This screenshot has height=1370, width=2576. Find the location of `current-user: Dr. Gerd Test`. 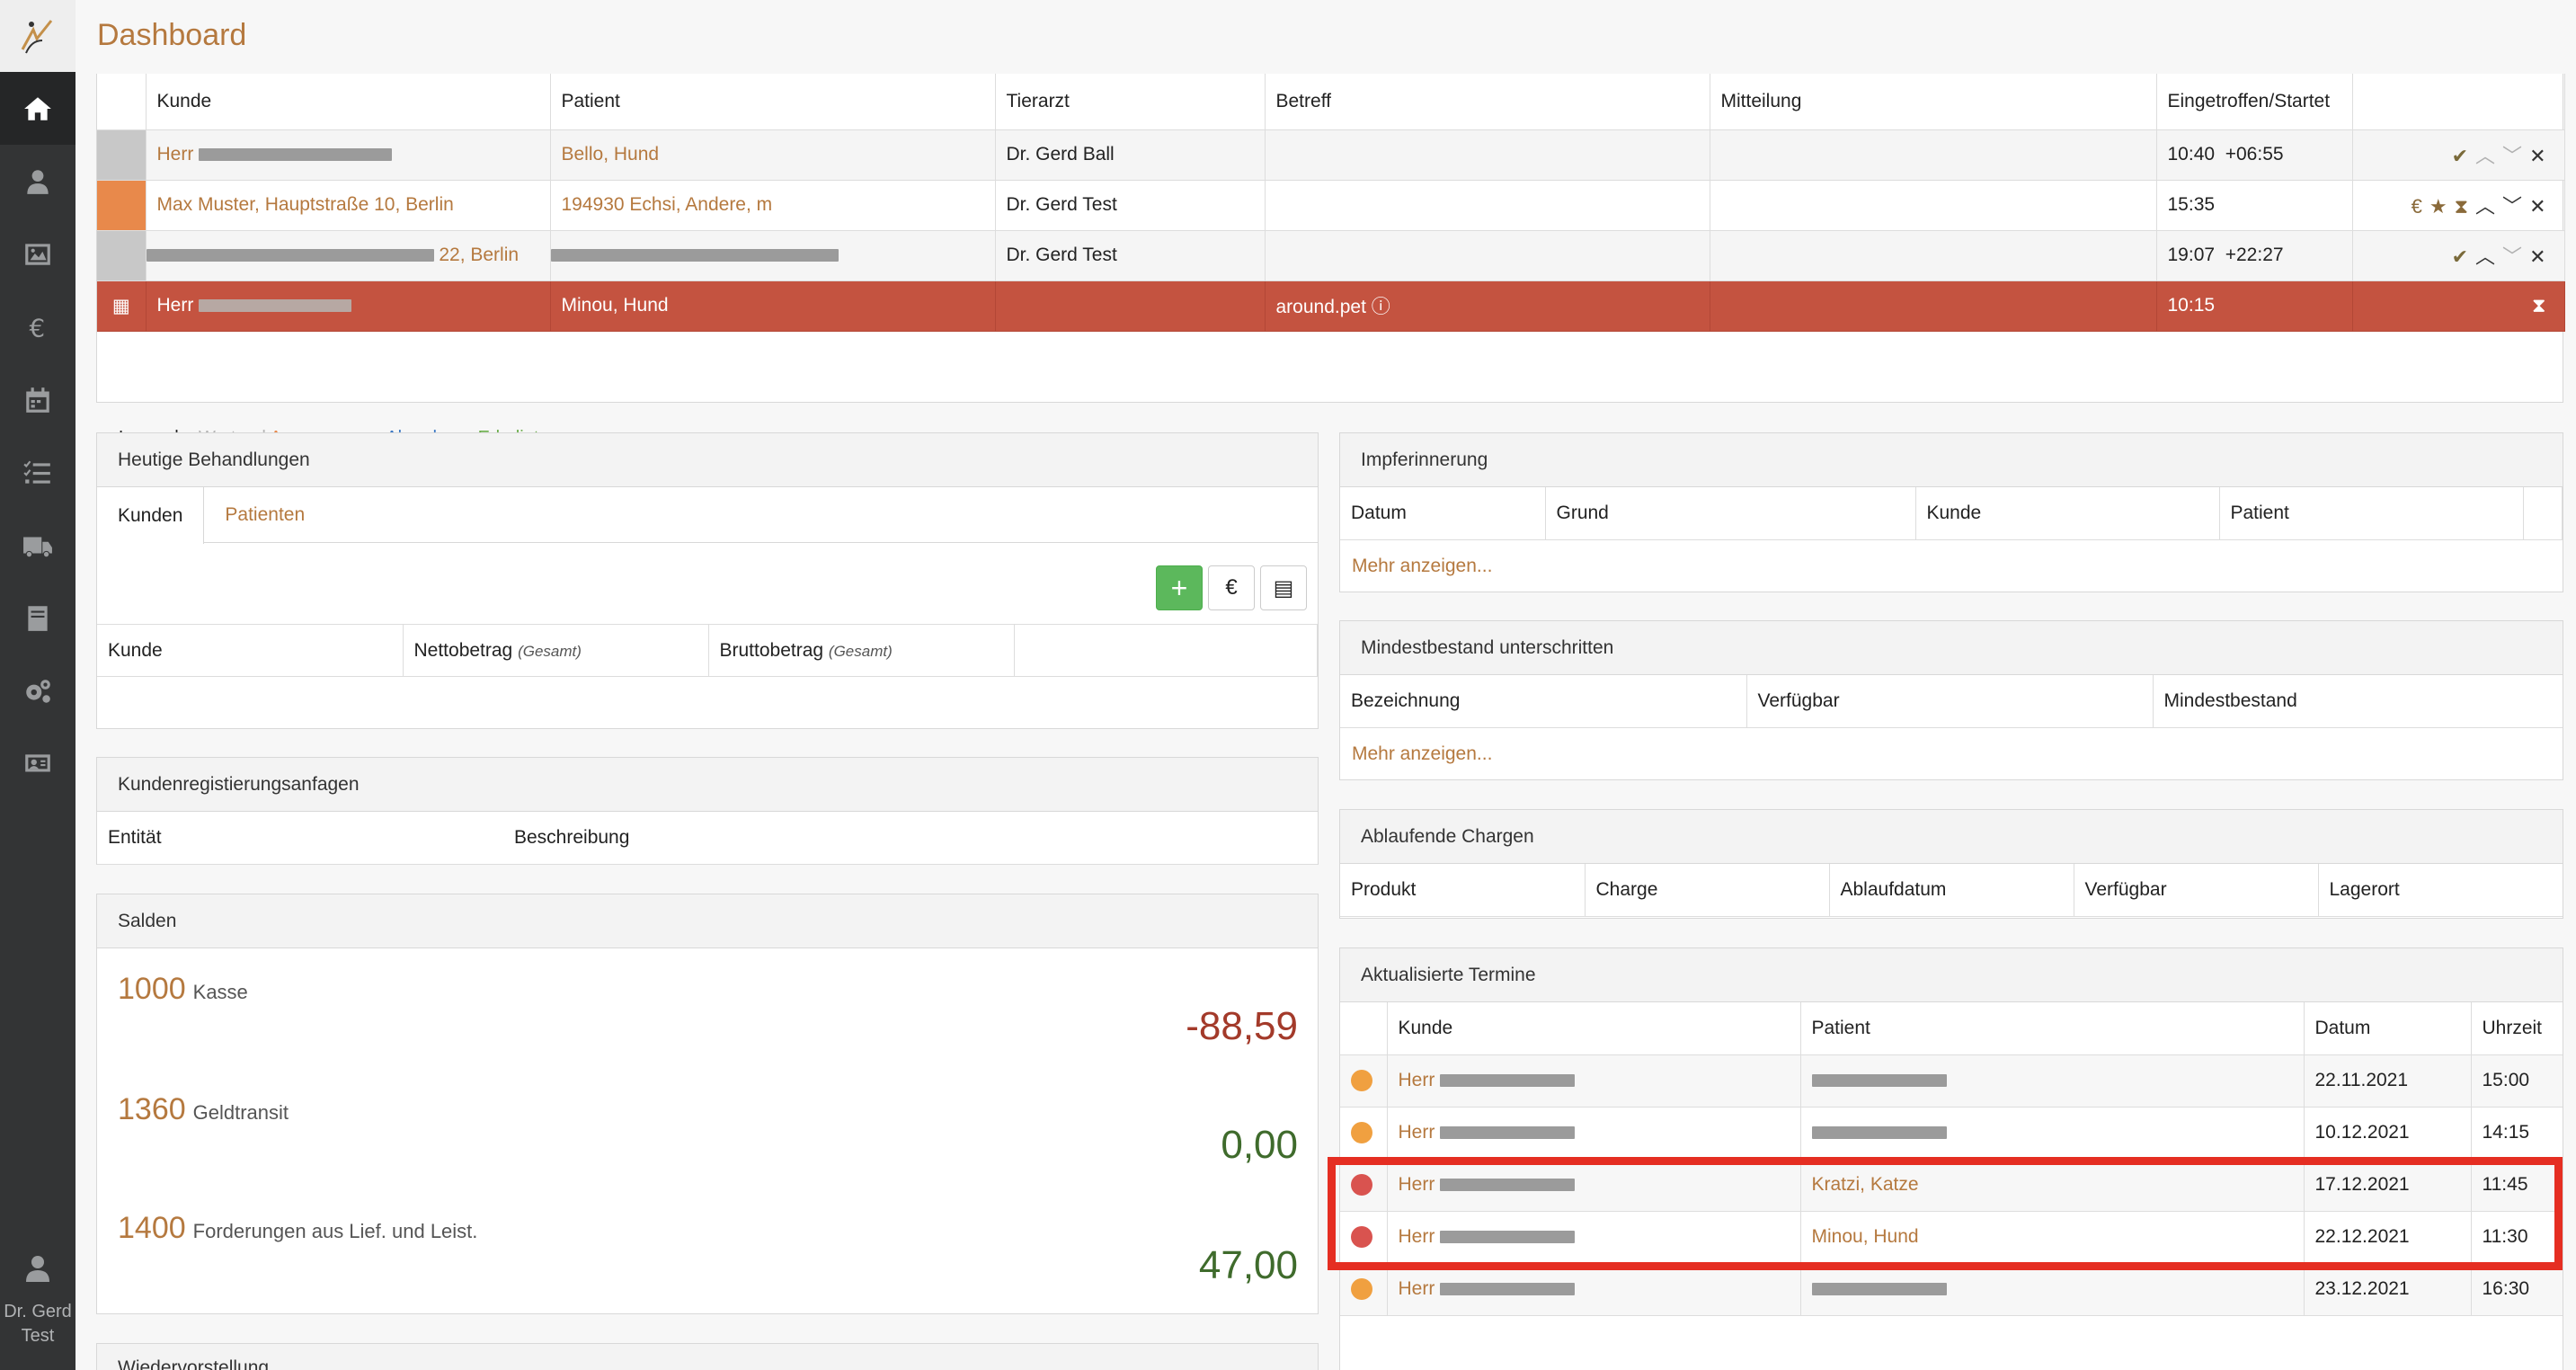

current-user: Dr. Gerd Test is located at coordinates (38, 1307).